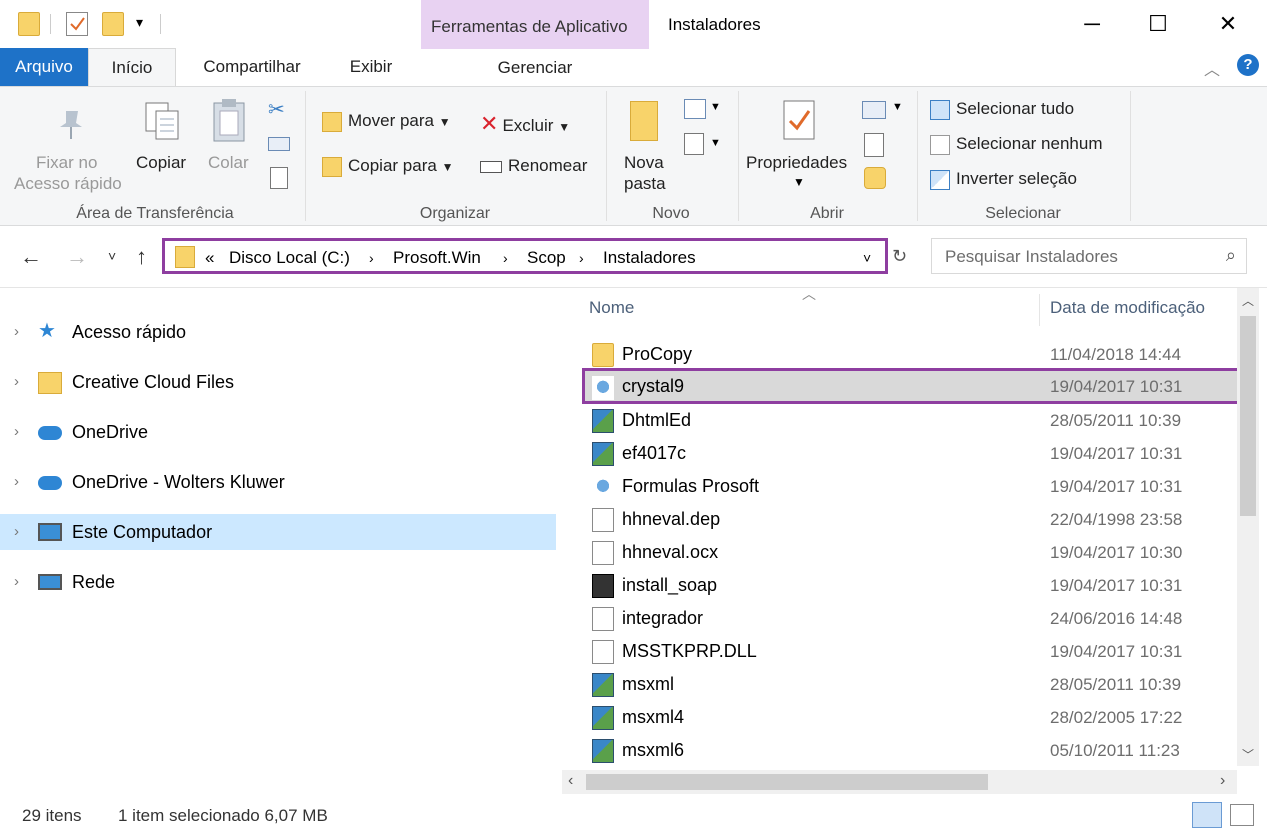 The height and width of the screenshot is (834, 1267). Describe the element at coordinates (611, 318) in the screenshot. I see `column-header-name: Nome` at that location.